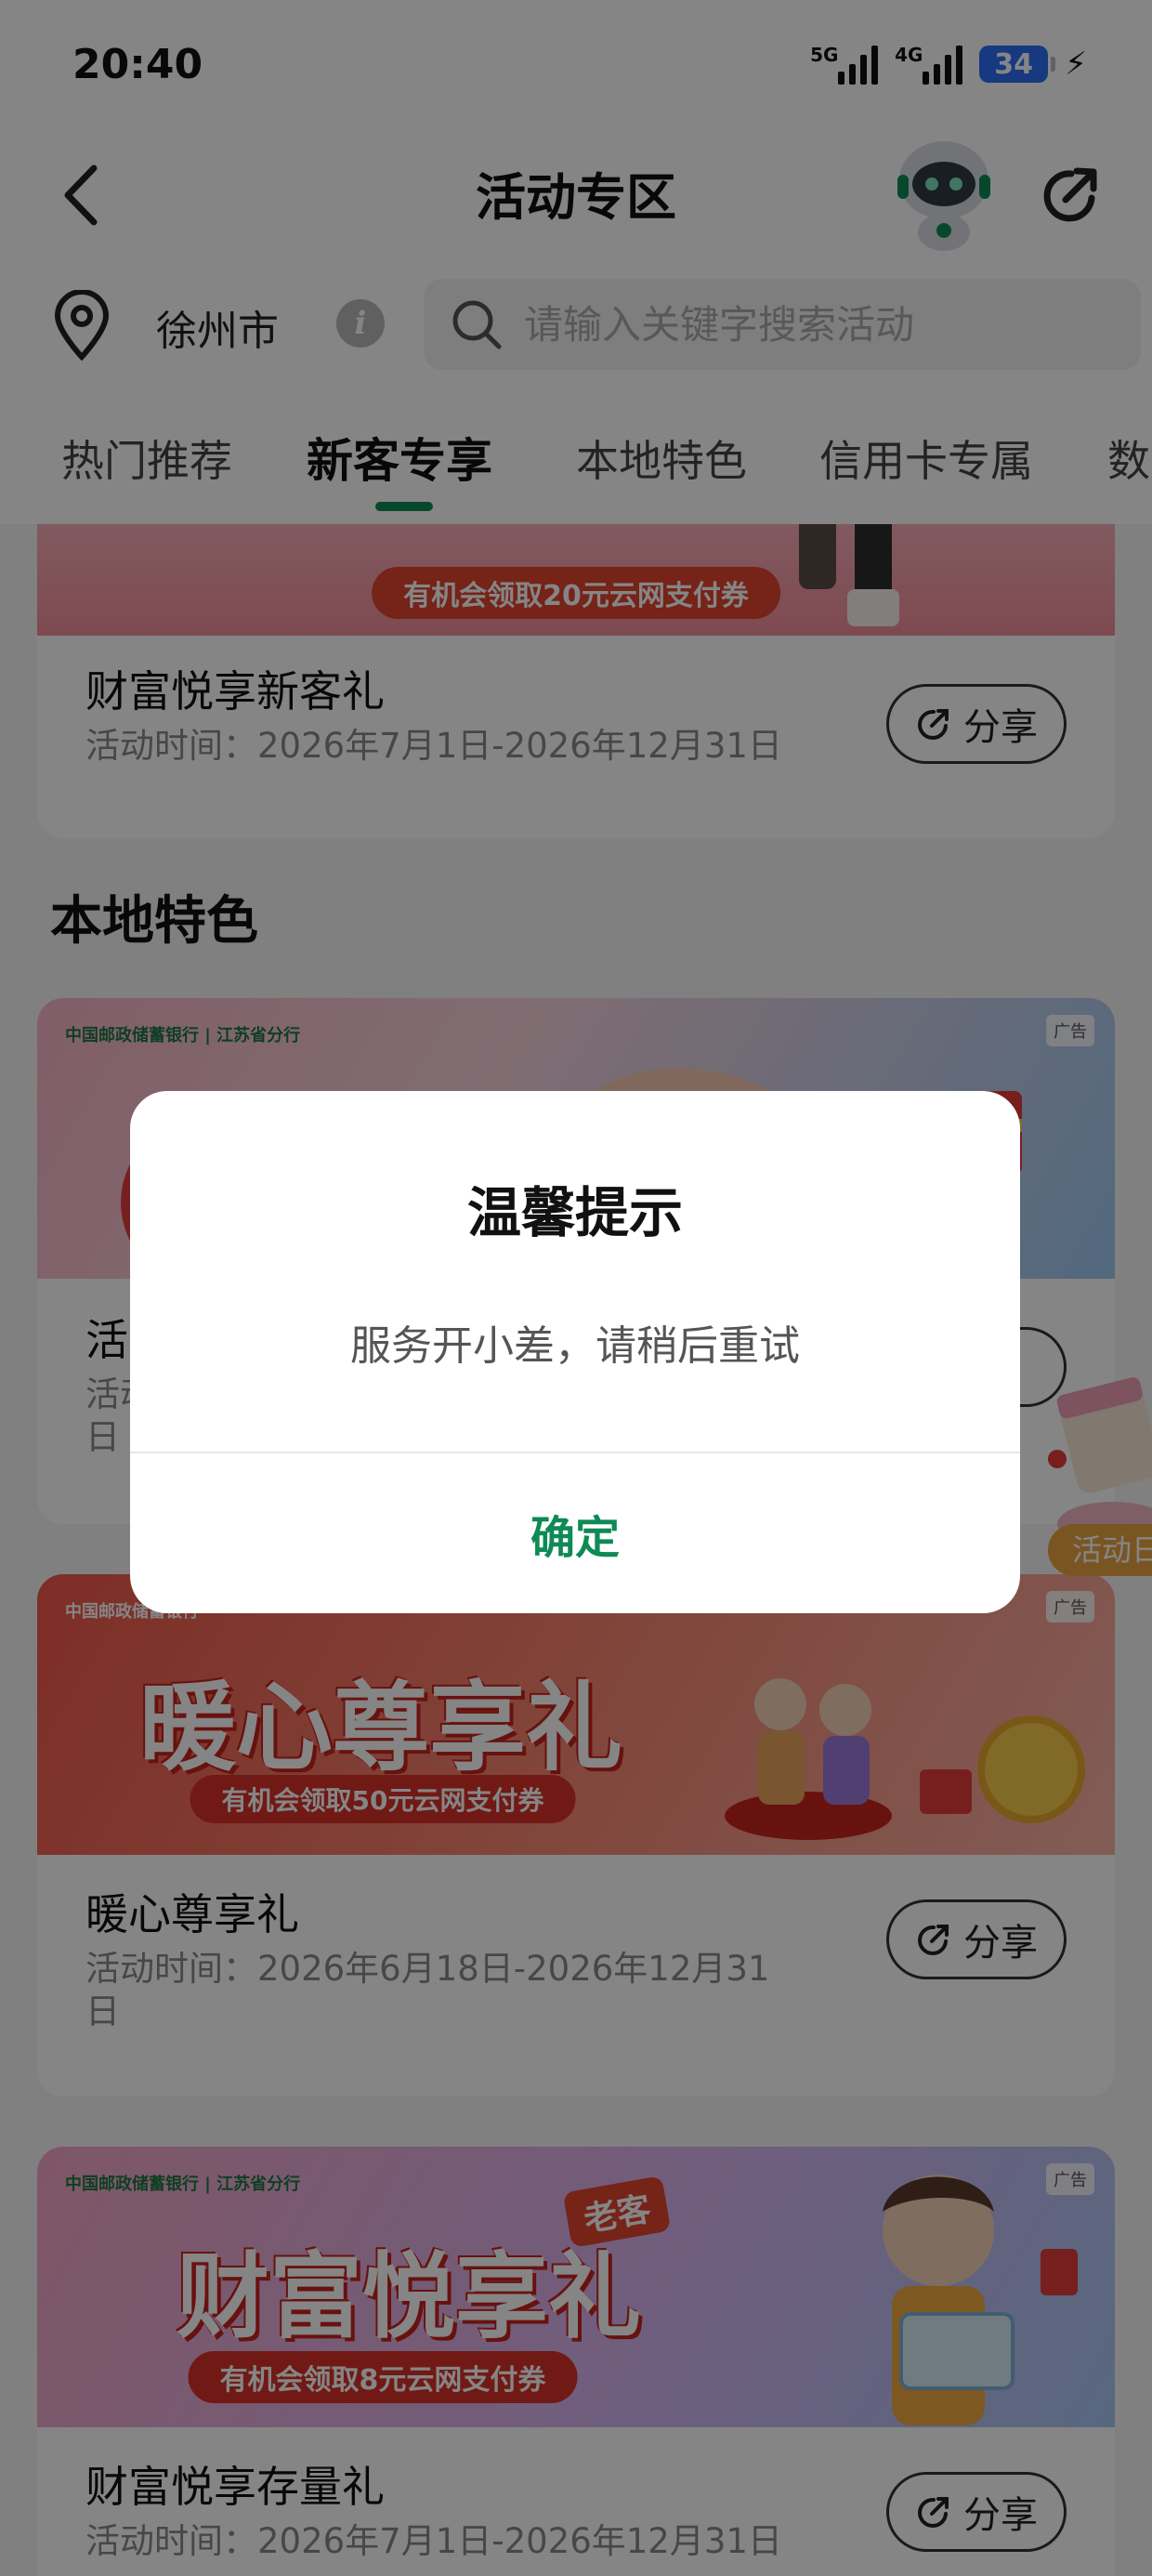 Image resolution: width=1152 pixels, height=2576 pixels. I want to click on dialog-message: 服务开小差，请稍后重试, so click(575, 1346).